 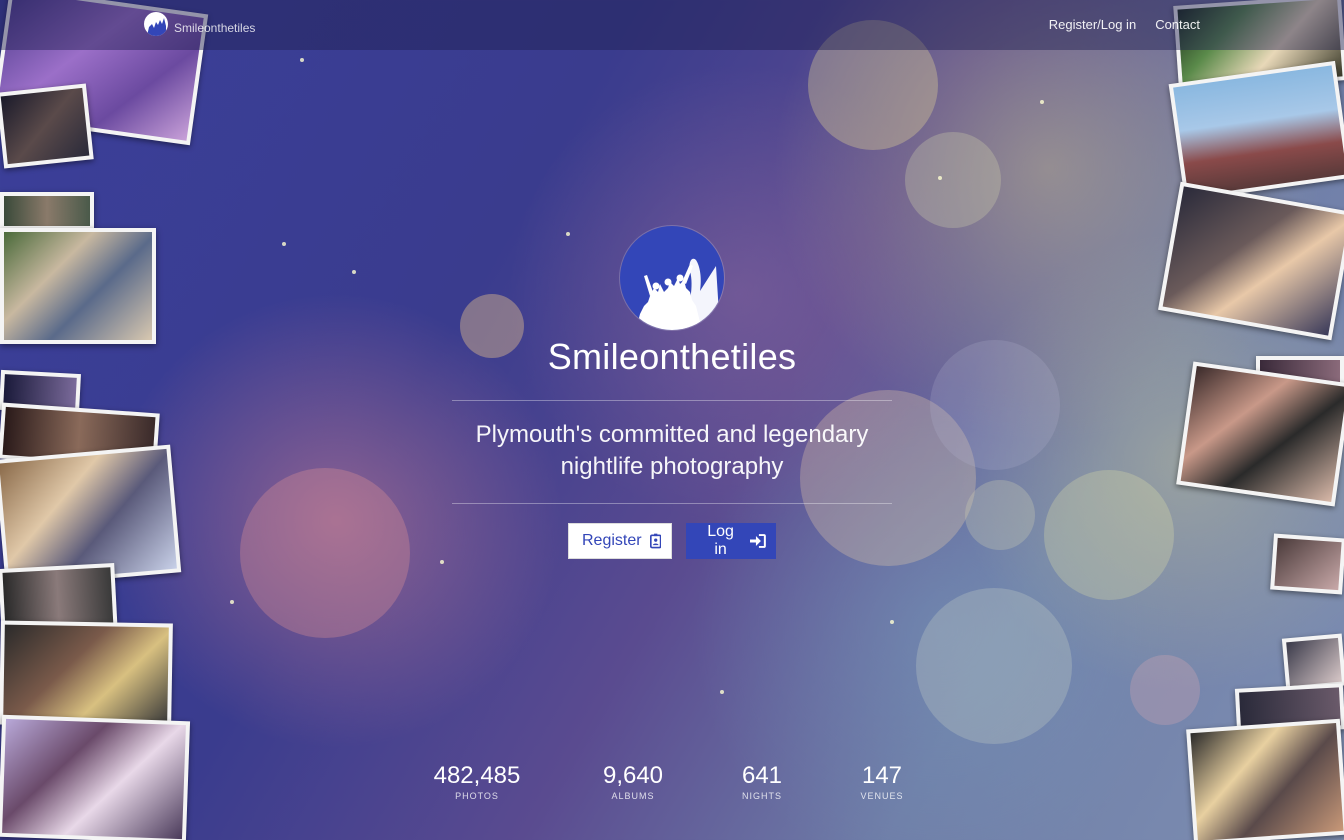 I want to click on stat-albums: 9,640 ALBUMS, so click(x=633, y=781).